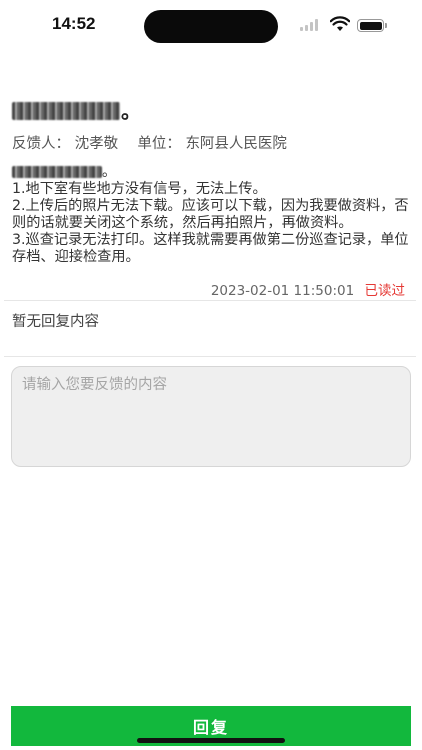 Image resolution: width=422 pixels, height=750 pixels. I want to click on feedback-line-3: 3.巡查记录无法打印。这样我就需要再做第二份巡查记录，单位存档、迎接检查用。, so click(210, 248).